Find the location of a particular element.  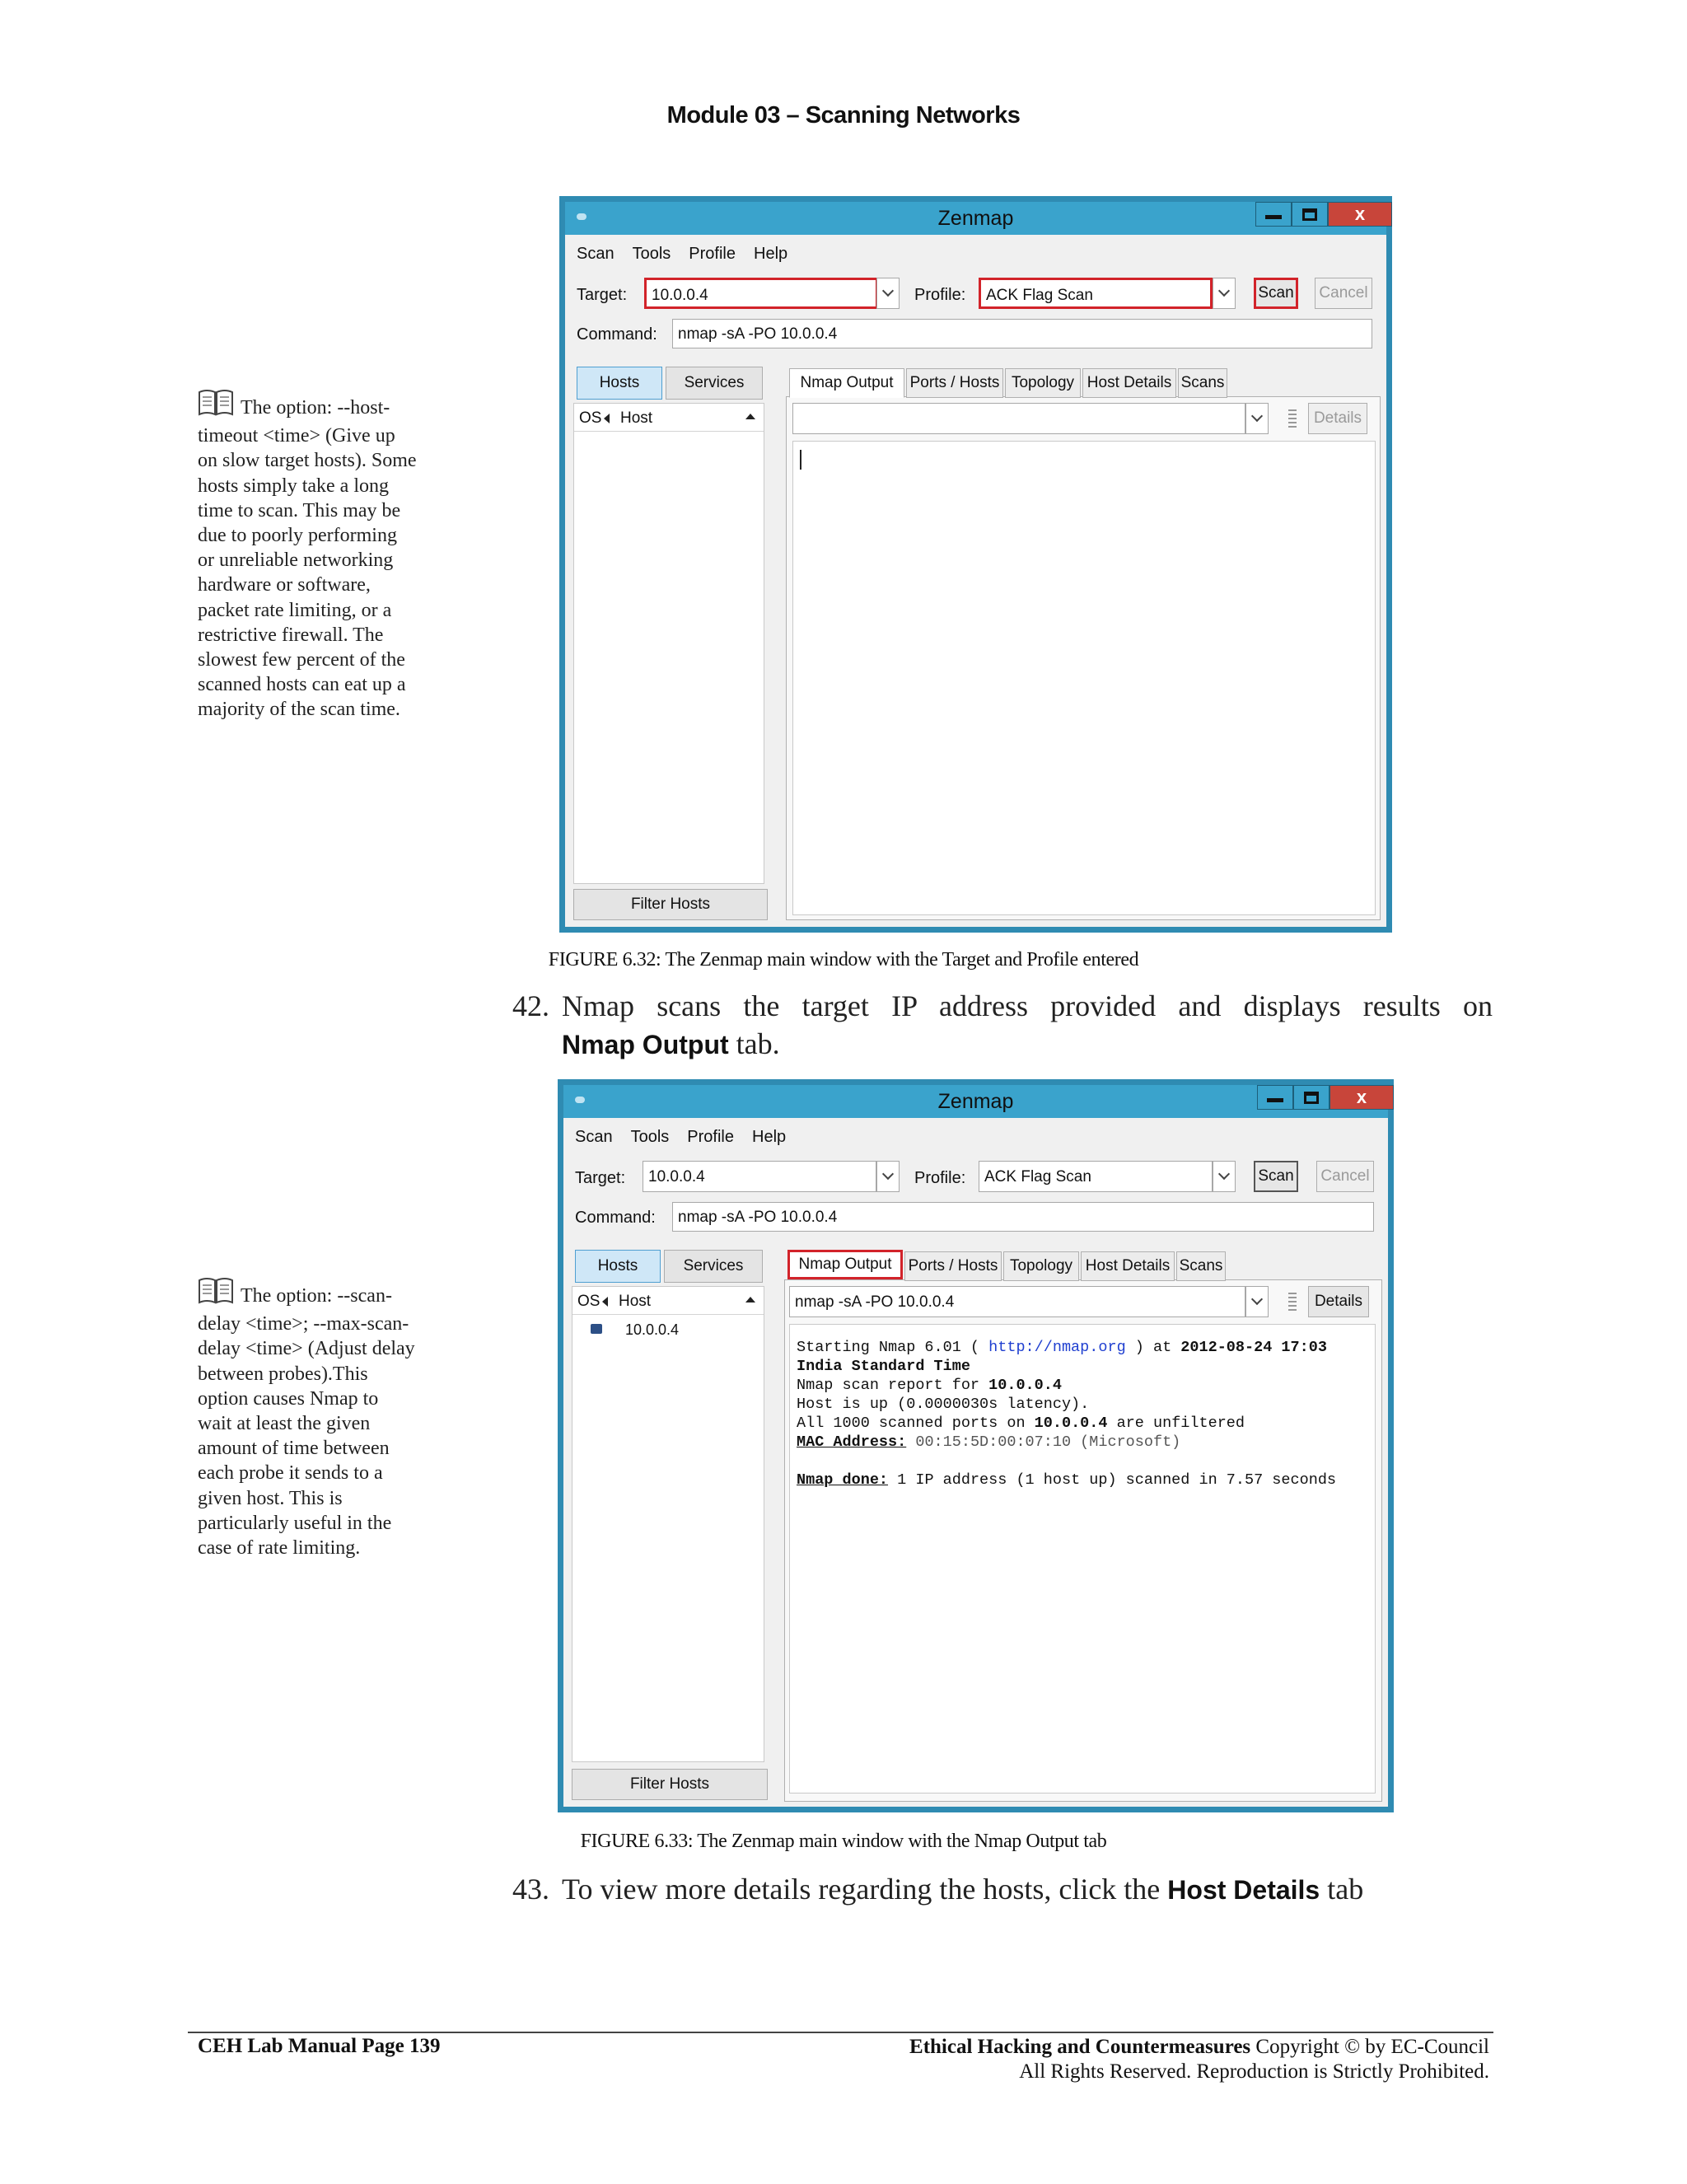

host-list-header: OS Host is located at coordinates (669, 418).